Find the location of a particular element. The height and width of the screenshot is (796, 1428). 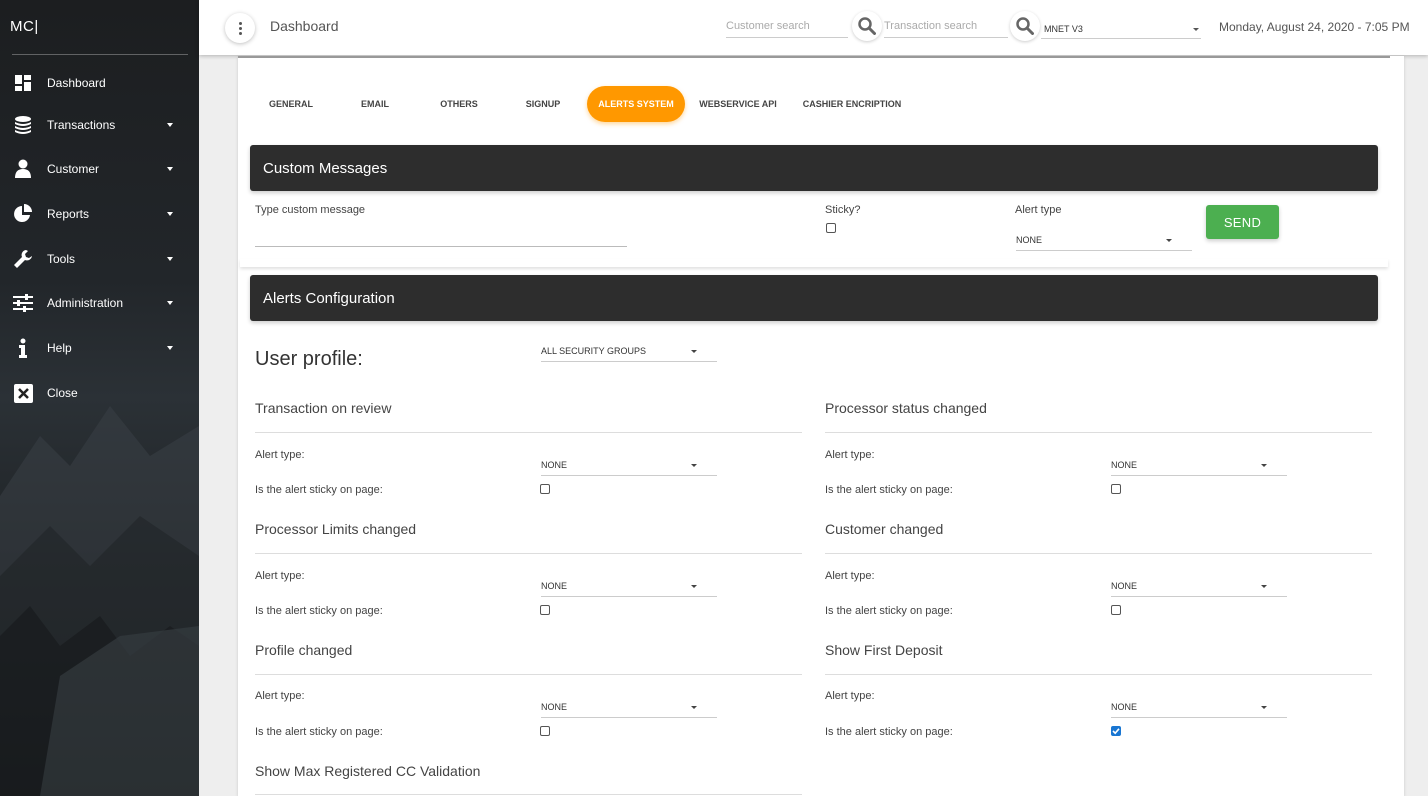

section-title: Processor Limits changed is located at coordinates (336, 529).